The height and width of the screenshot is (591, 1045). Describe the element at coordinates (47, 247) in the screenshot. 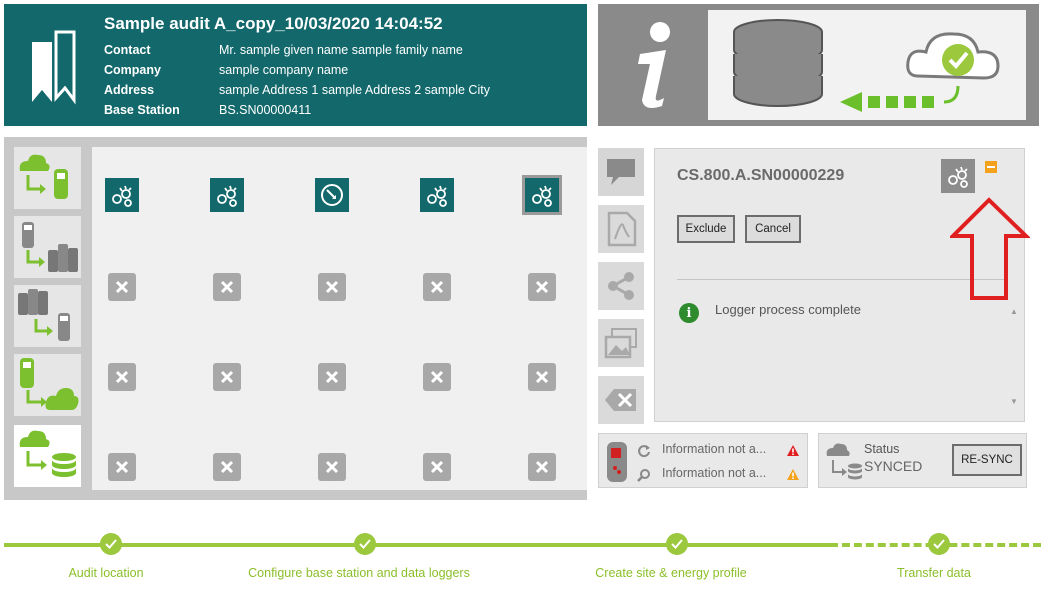

I see `logger-to-base-step-button` at that location.